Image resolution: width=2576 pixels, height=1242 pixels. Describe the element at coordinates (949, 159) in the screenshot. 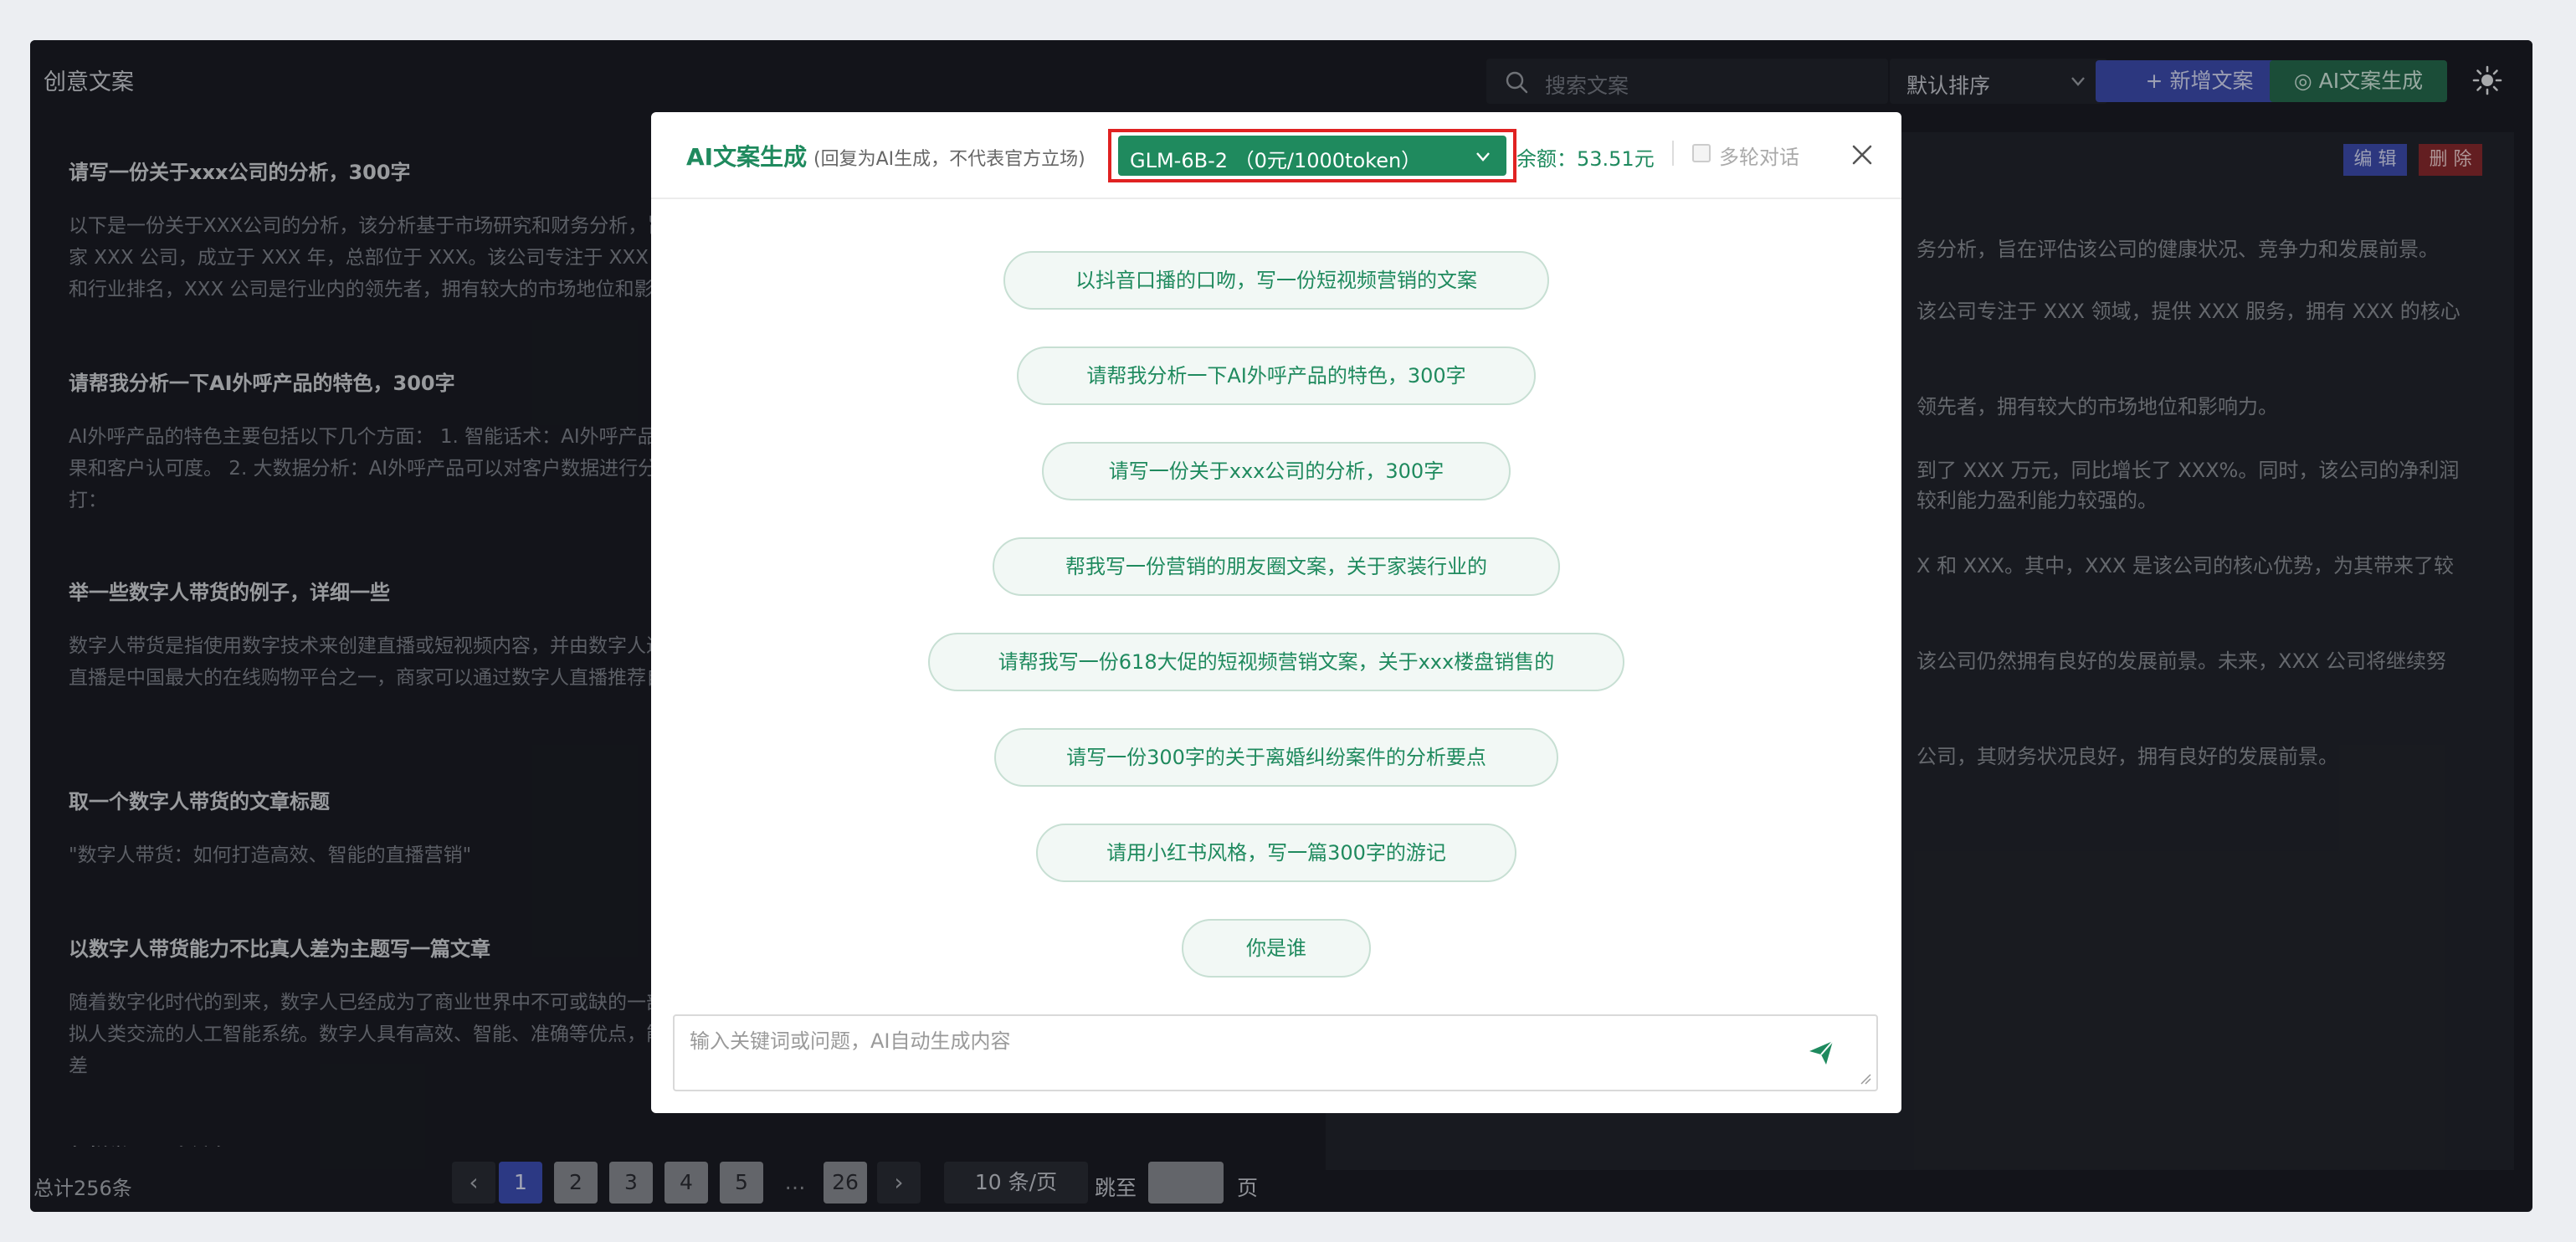

I see `dialog-disclaimer: (回复为AI生成，不代表官方立场)` at that location.